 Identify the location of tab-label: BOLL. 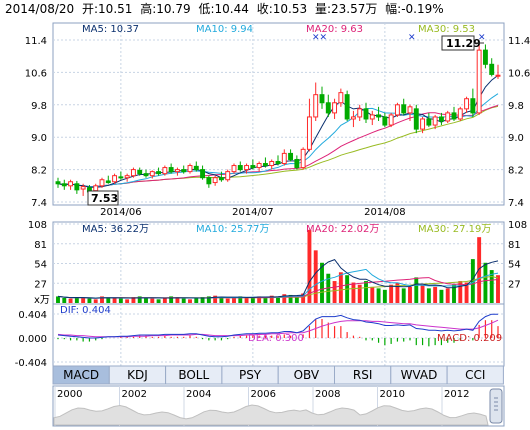
(193, 375).